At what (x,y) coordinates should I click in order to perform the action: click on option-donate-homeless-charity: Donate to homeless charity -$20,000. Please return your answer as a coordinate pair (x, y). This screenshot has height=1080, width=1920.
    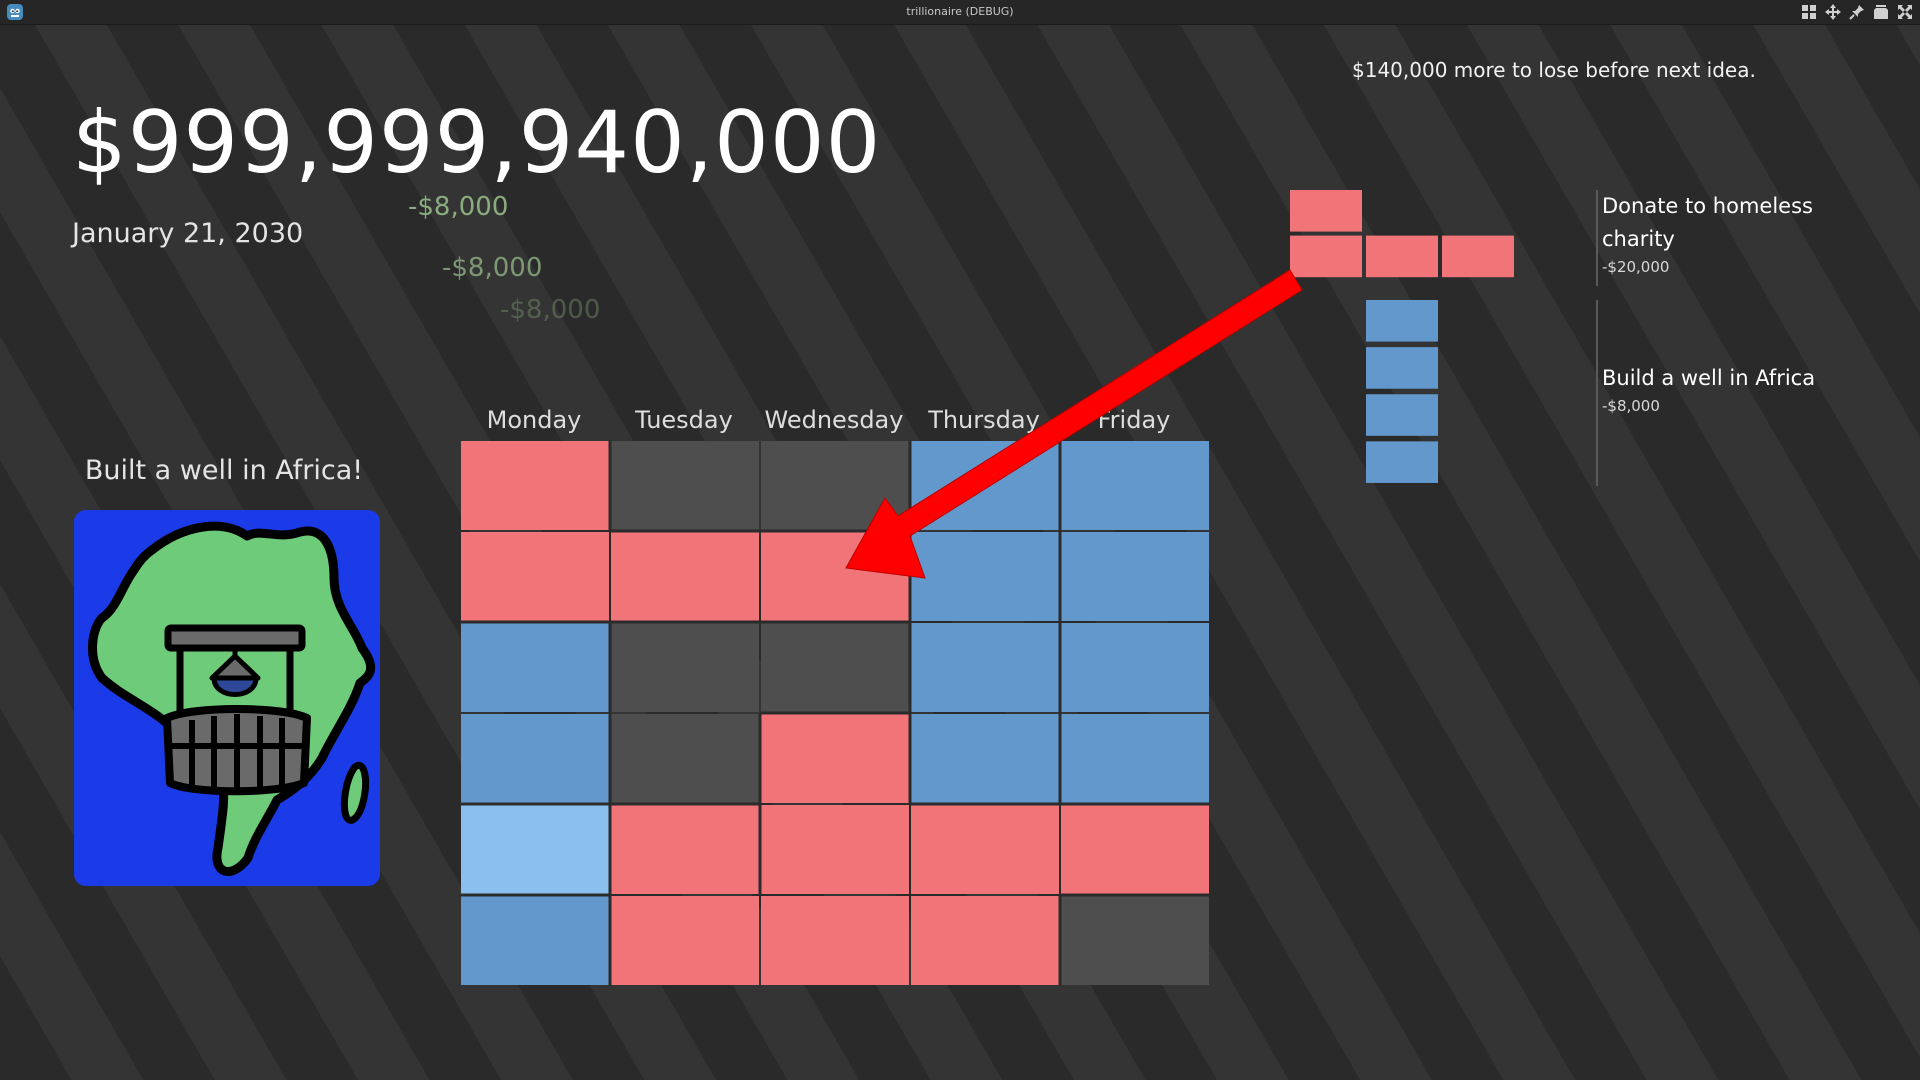
    Looking at the image, I should click on (1729, 238).